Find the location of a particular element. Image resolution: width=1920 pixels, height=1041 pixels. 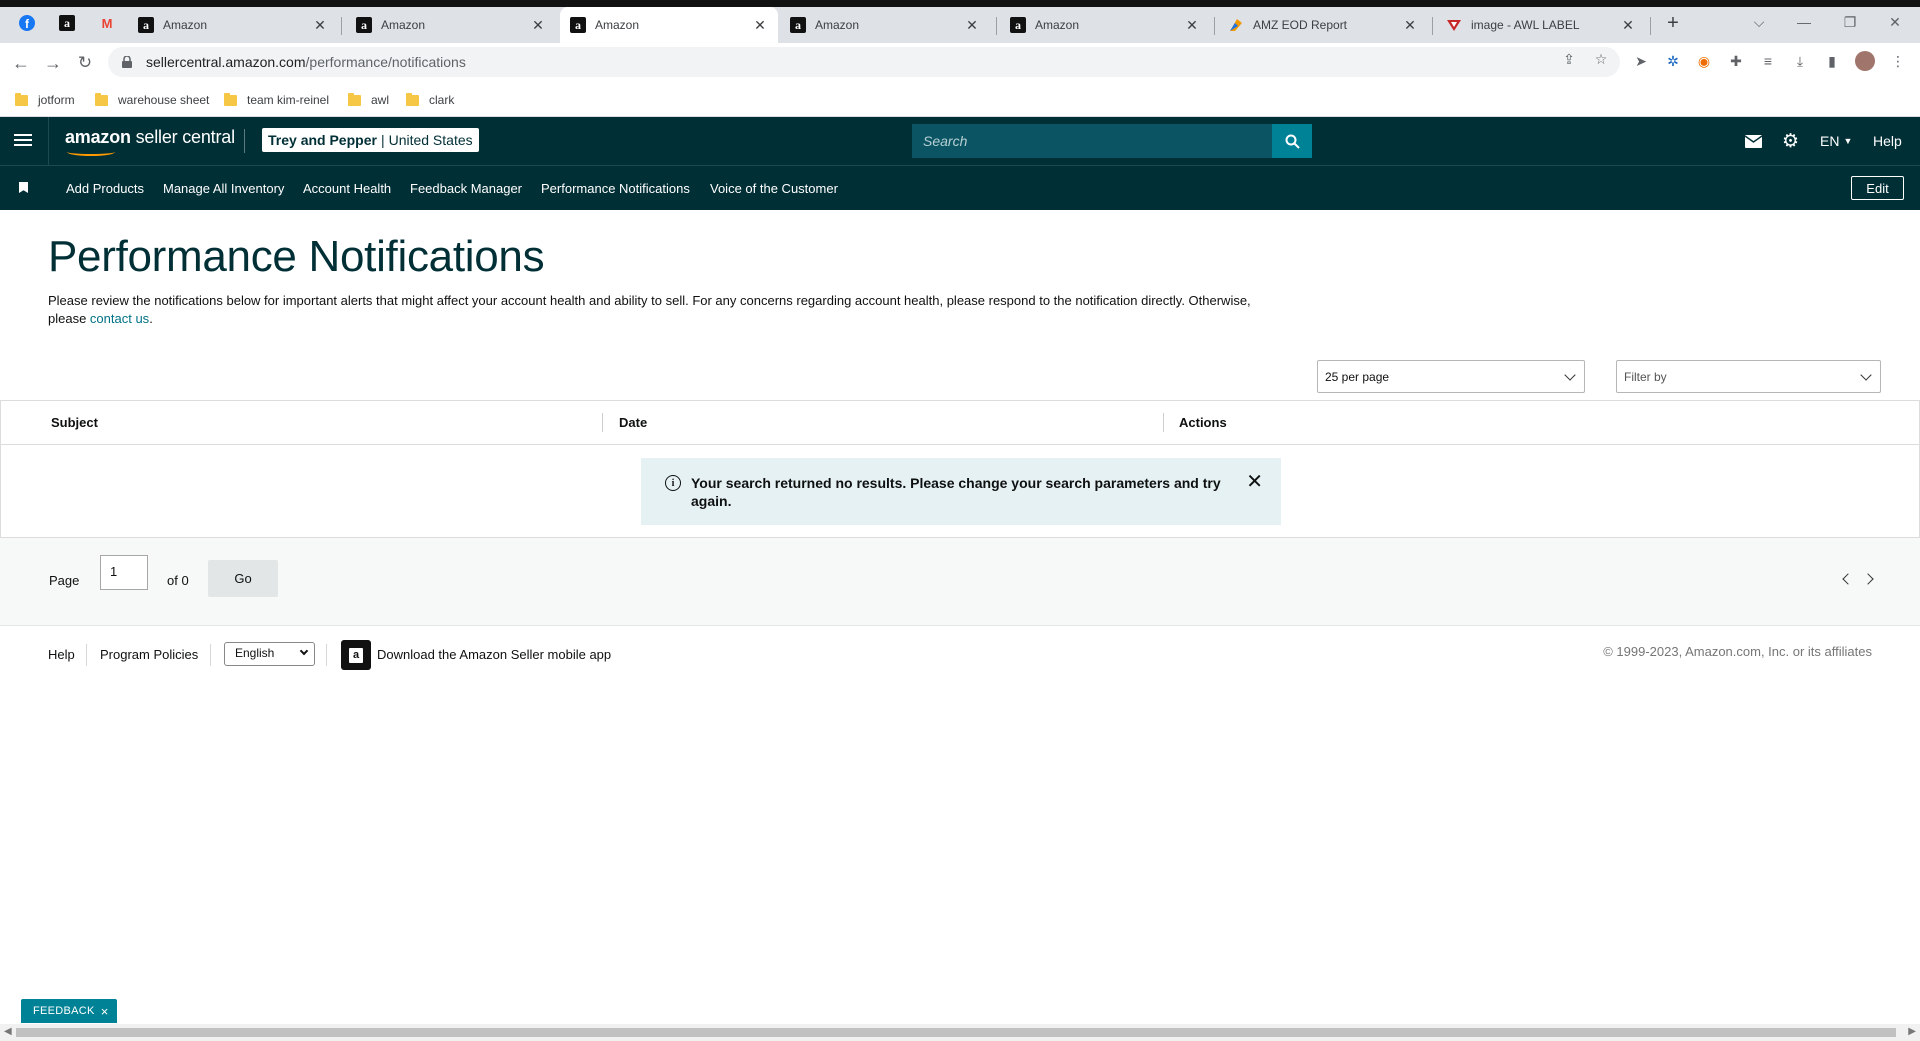

help-link: Help is located at coordinates (1887, 141).